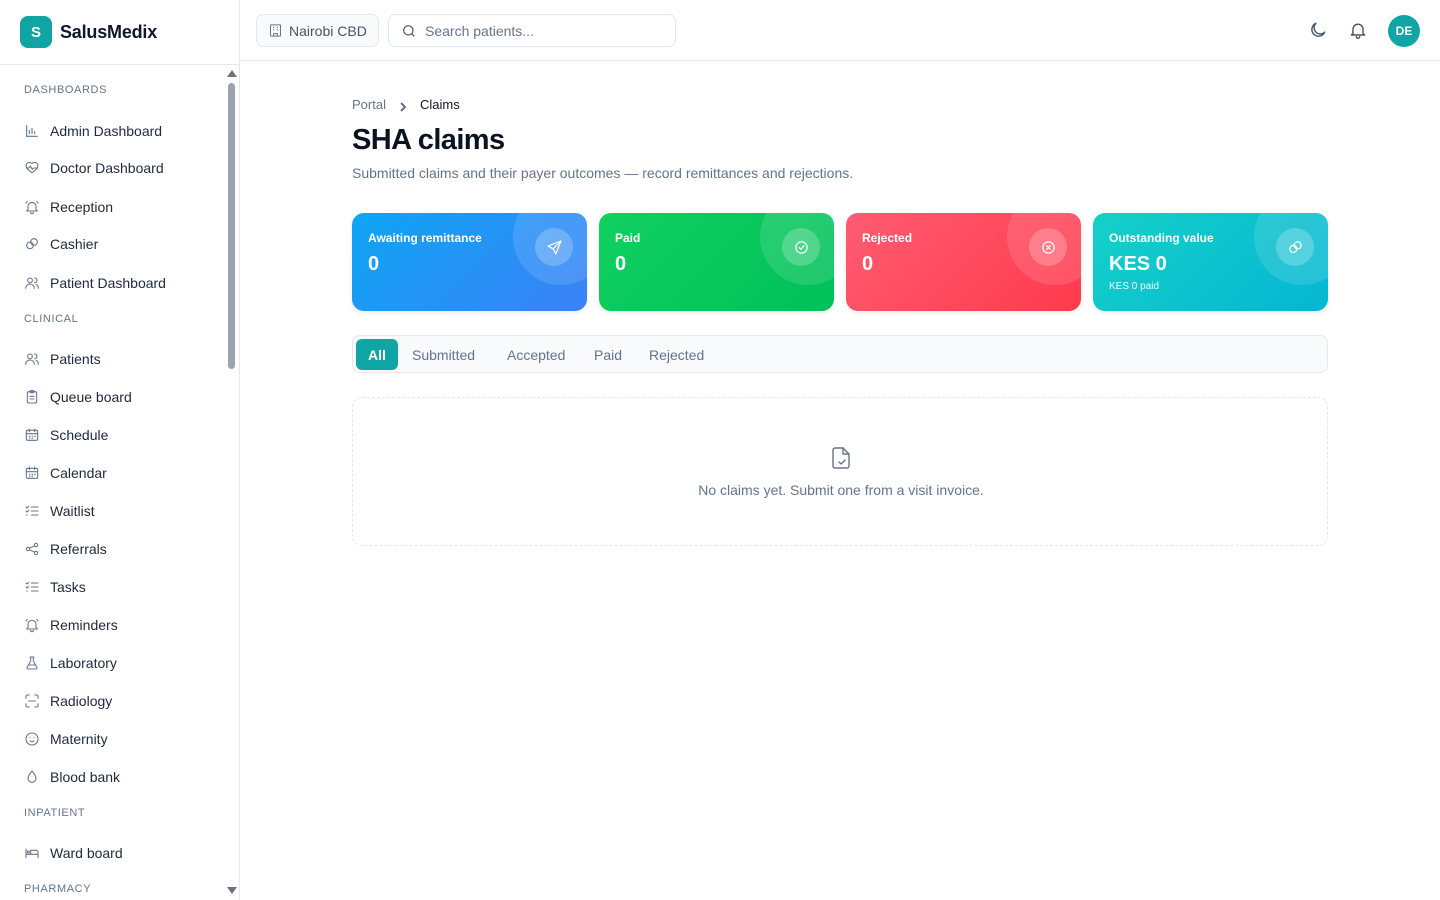 This screenshot has width=1440, height=900. I want to click on bar-chart-icon, so click(32, 131).